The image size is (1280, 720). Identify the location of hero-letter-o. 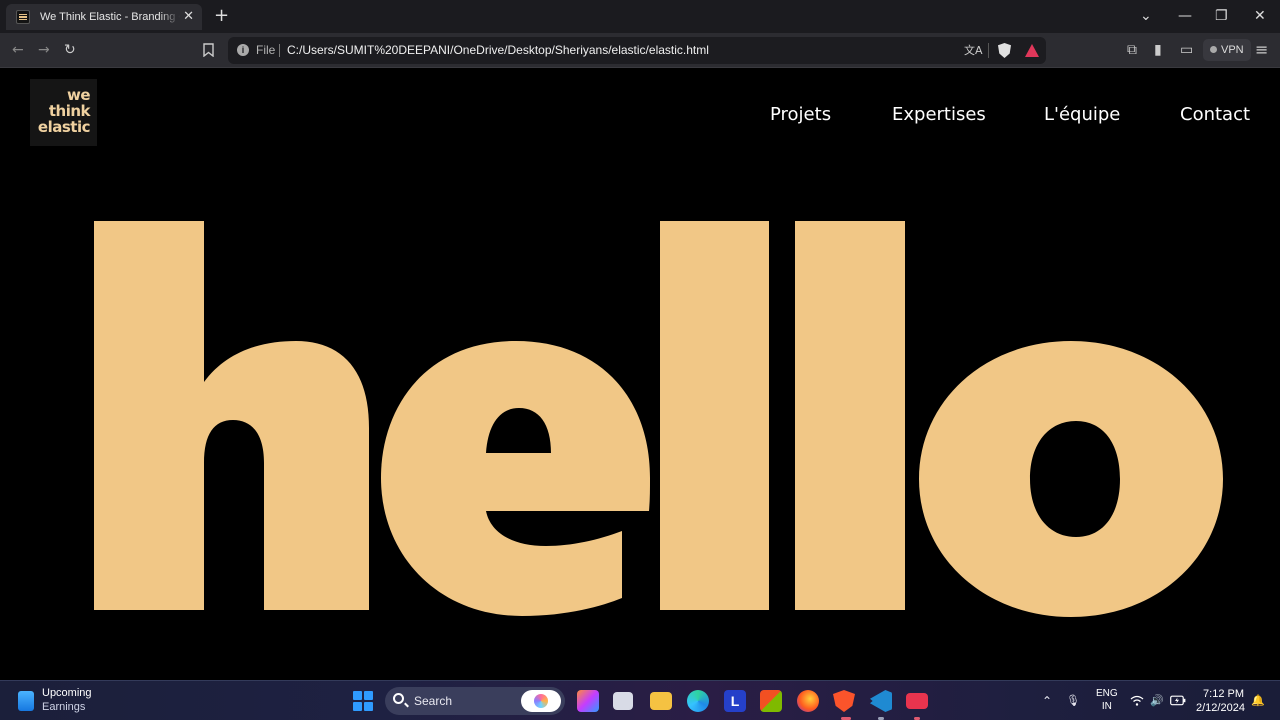
(1071, 479).